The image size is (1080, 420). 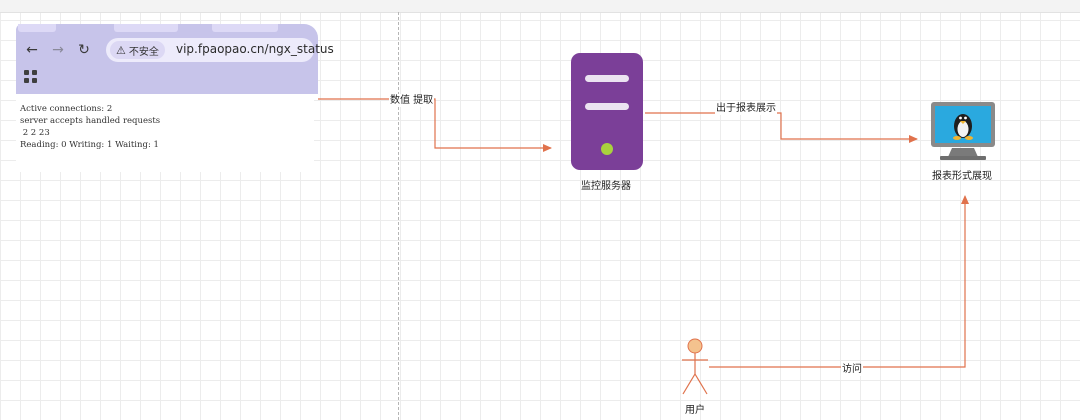 I want to click on server-label: 监控服务器, so click(x=606, y=186).